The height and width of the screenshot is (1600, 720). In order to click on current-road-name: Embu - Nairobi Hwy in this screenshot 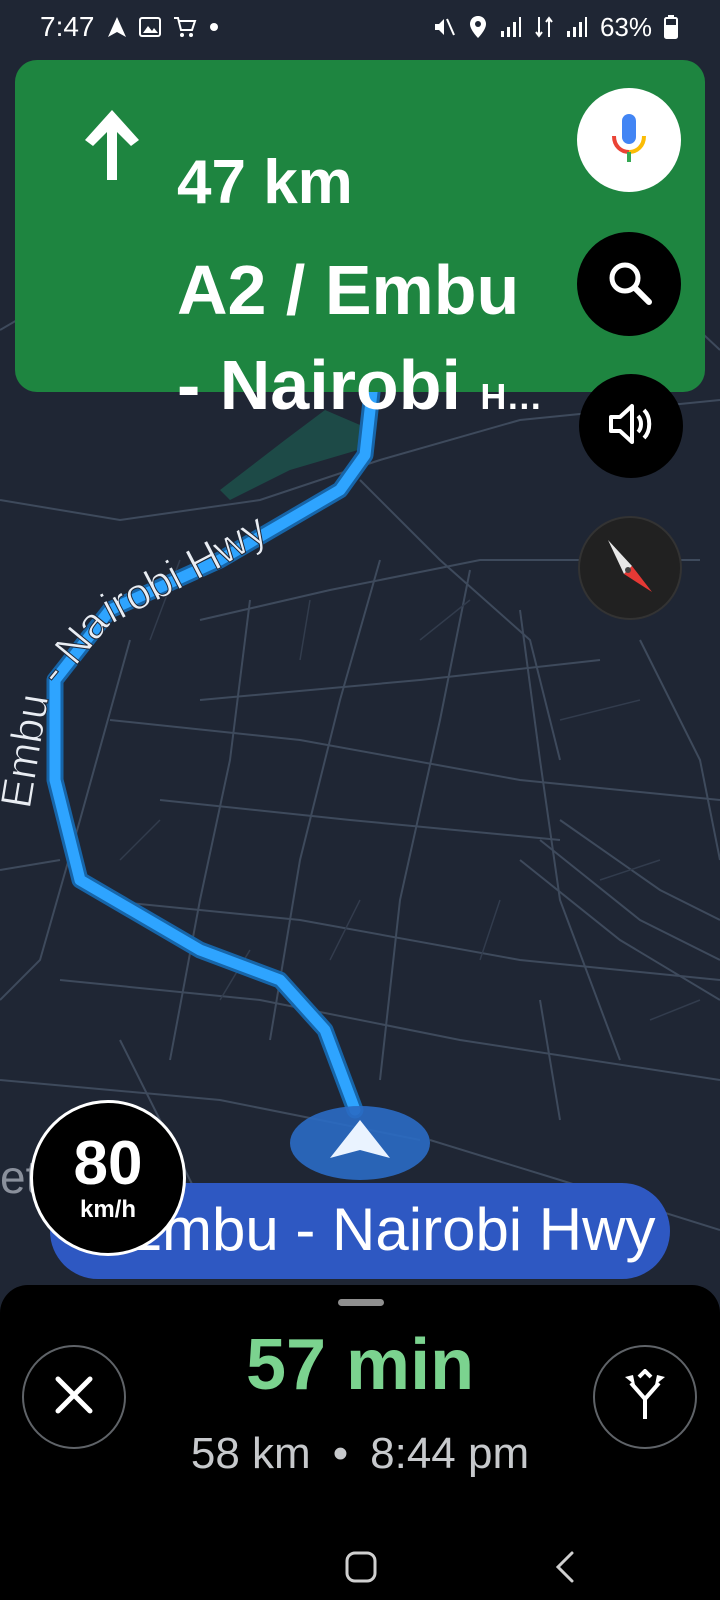, I will do `click(389, 1229)`.